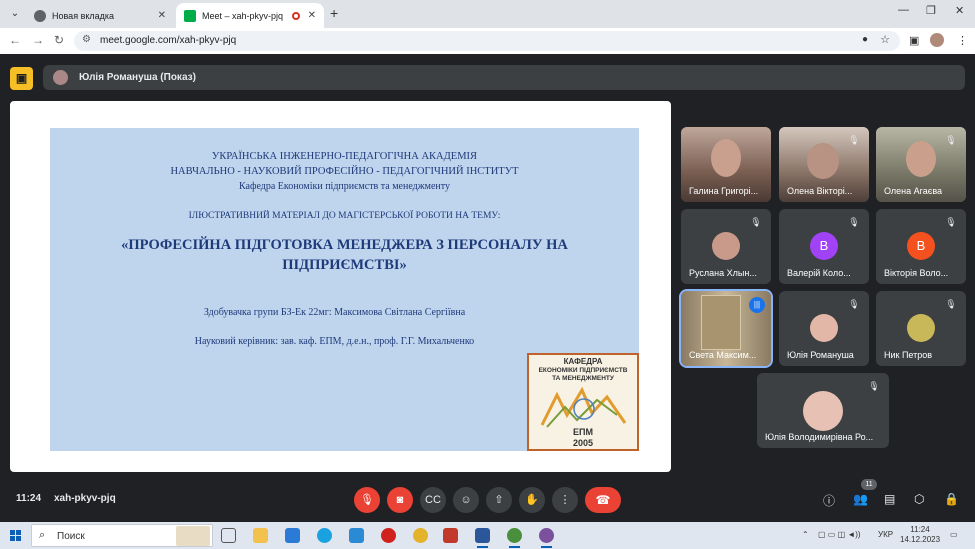  What do you see at coordinates (920, 539) in the screenshot?
I see `clock-date: 14.12.2023` at bounding box center [920, 539].